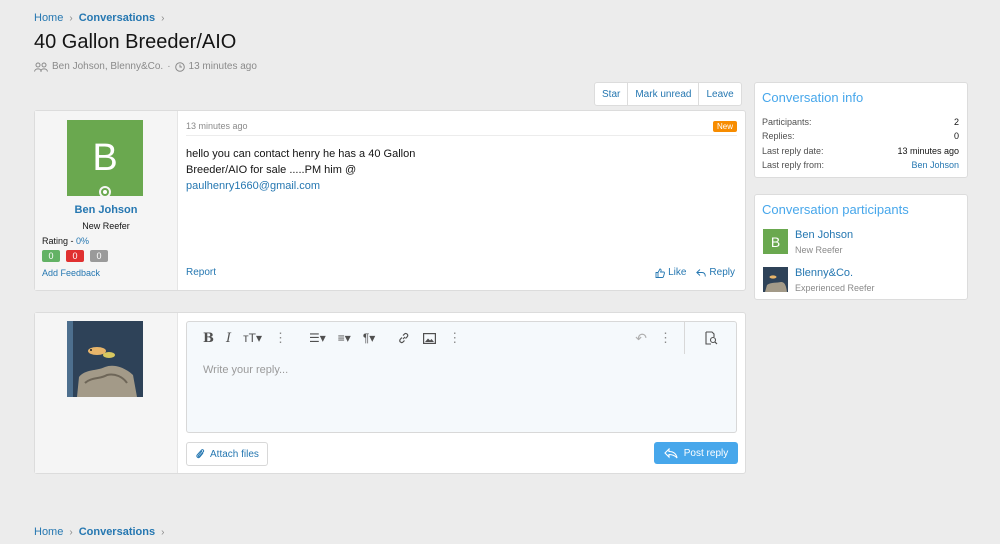  What do you see at coordinates (106, 210) in the screenshot?
I see `message-username: Ben Johson` at bounding box center [106, 210].